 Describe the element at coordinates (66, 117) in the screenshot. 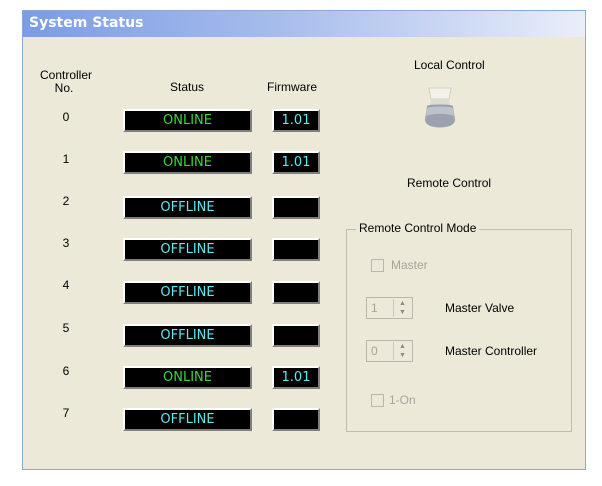

I see `controller-number: 0` at that location.